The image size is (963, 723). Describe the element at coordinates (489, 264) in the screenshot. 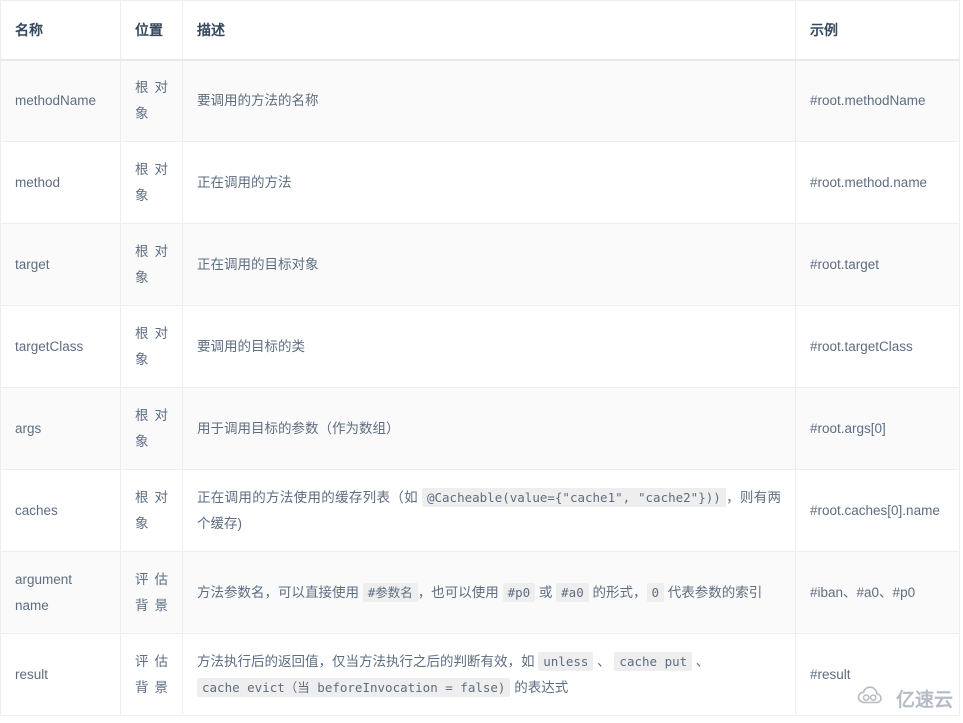

I see `cell-description: 正在调用的目标对象` at that location.